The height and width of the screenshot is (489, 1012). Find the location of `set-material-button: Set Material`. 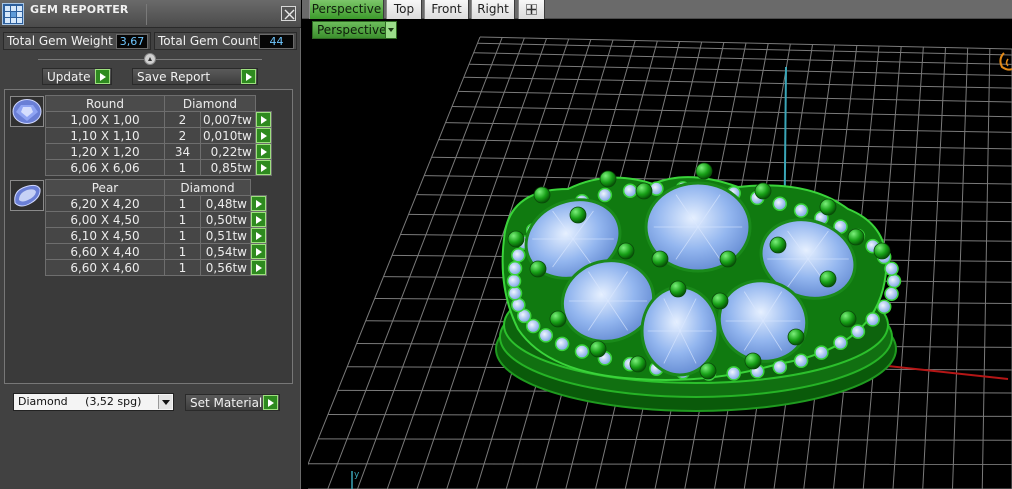

set-material-button: Set Material is located at coordinates (232, 402).